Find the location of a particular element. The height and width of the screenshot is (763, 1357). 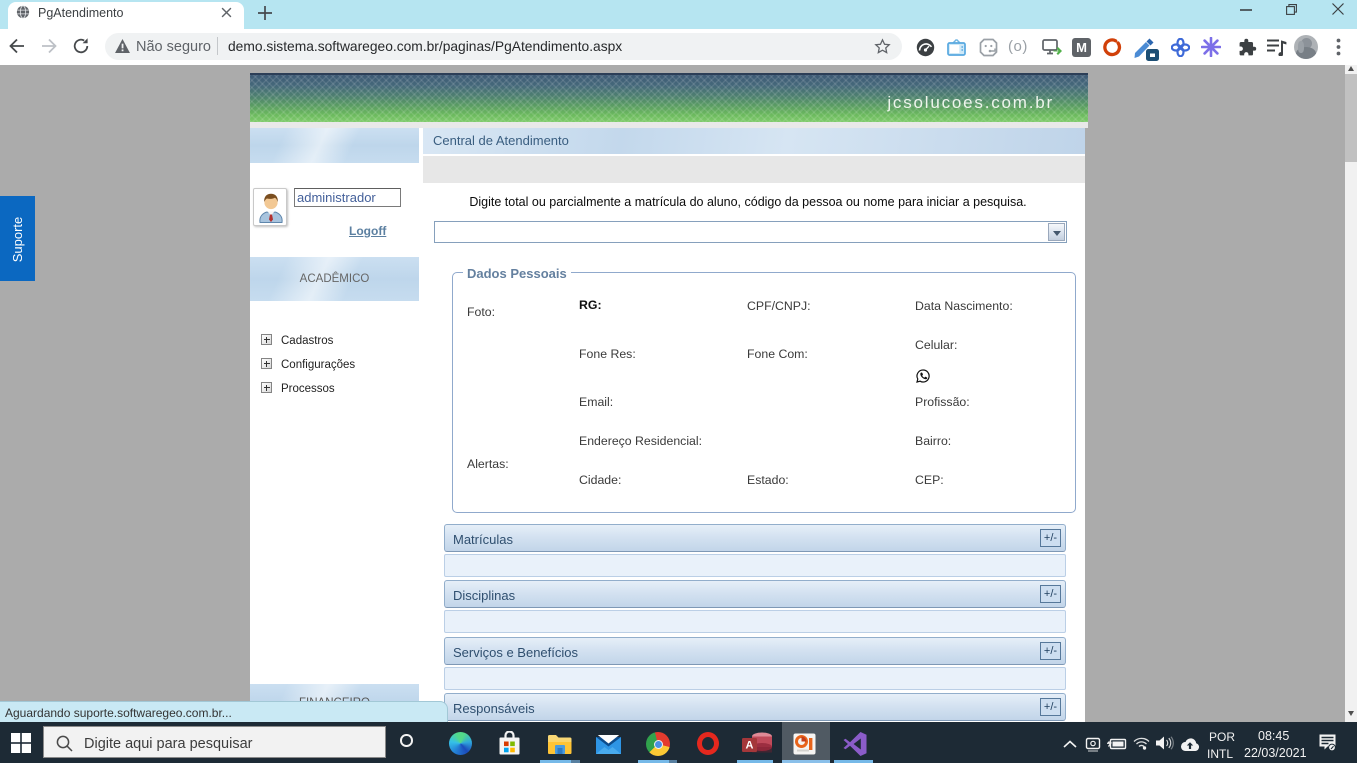

svg-text: A is located at coordinates (750, 746).